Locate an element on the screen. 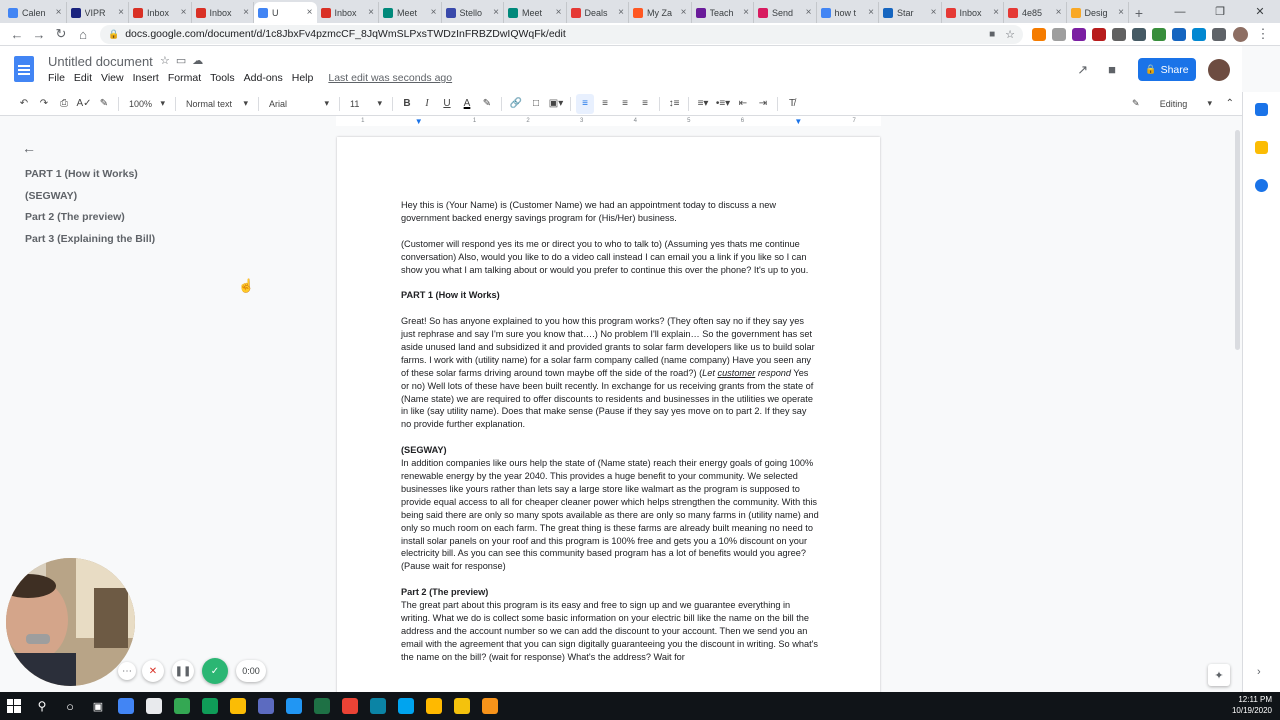 Image resolution: width=1280 pixels, height=720 pixels. more-options-icon: ⋯ is located at coordinates (127, 671).